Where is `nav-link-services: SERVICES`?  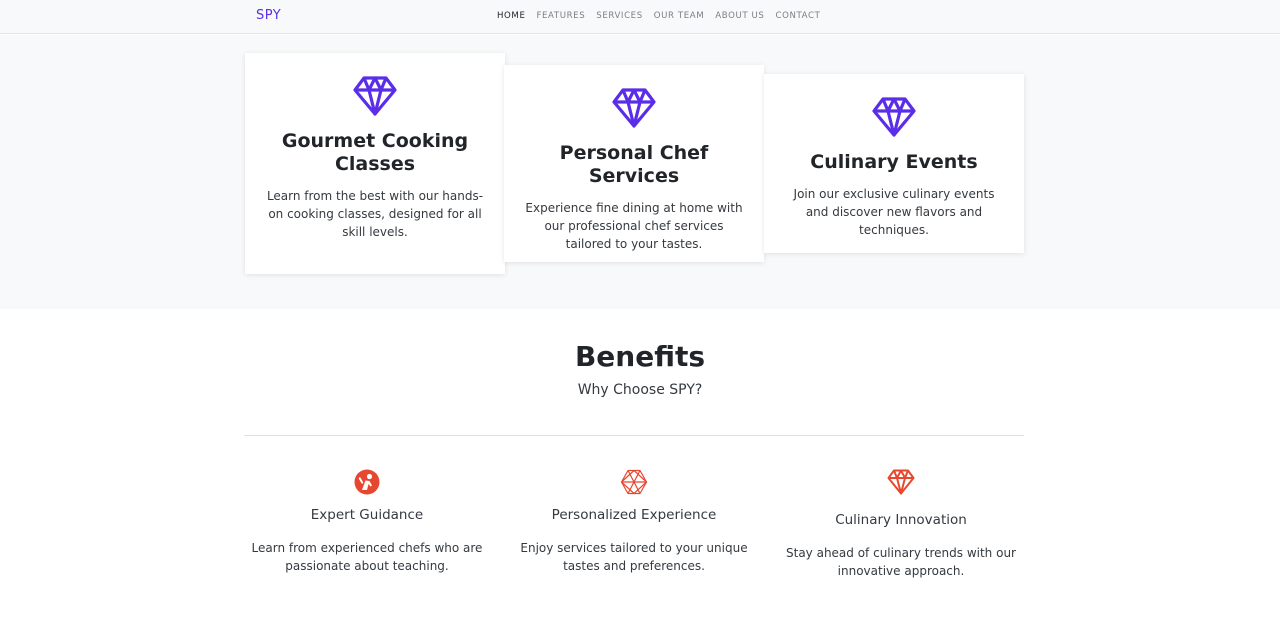
nav-link-services: SERVICES is located at coordinates (619, 16).